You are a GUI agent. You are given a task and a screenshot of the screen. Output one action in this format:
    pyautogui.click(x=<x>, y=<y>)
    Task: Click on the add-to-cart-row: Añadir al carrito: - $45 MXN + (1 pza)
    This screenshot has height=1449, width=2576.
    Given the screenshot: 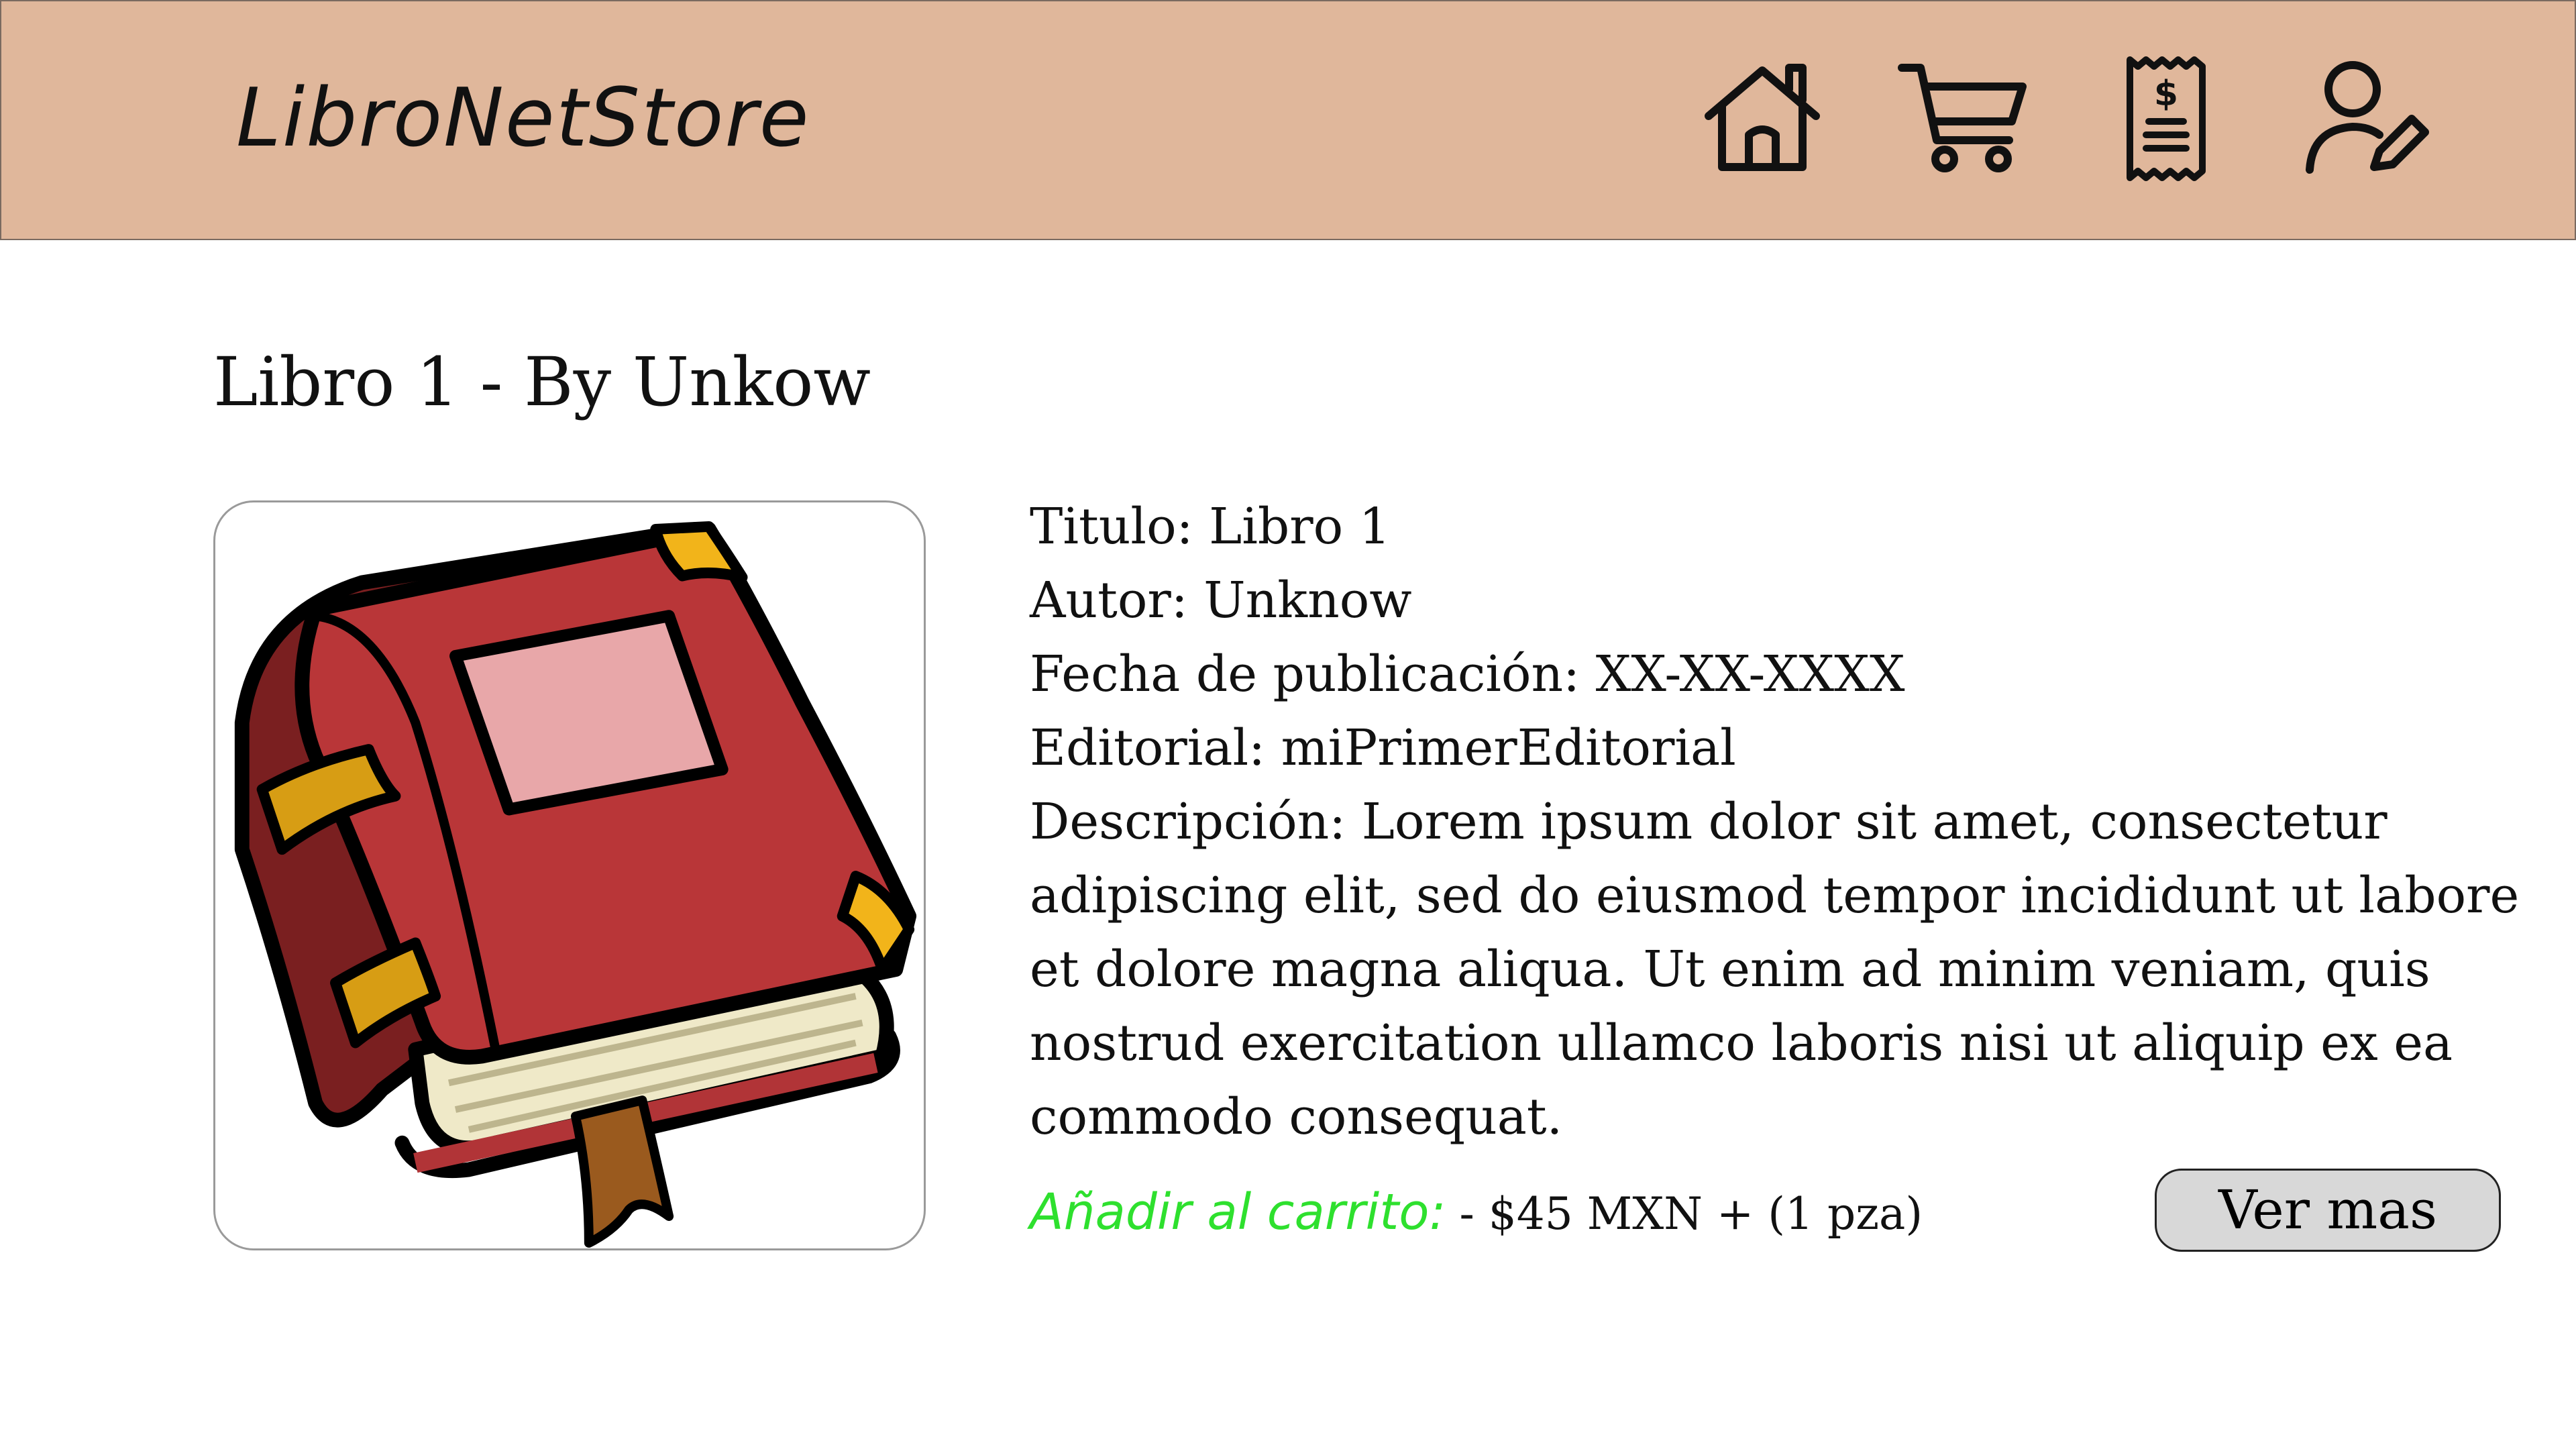 What is the action you would take?
    pyautogui.click(x=1476, y=1212)
    